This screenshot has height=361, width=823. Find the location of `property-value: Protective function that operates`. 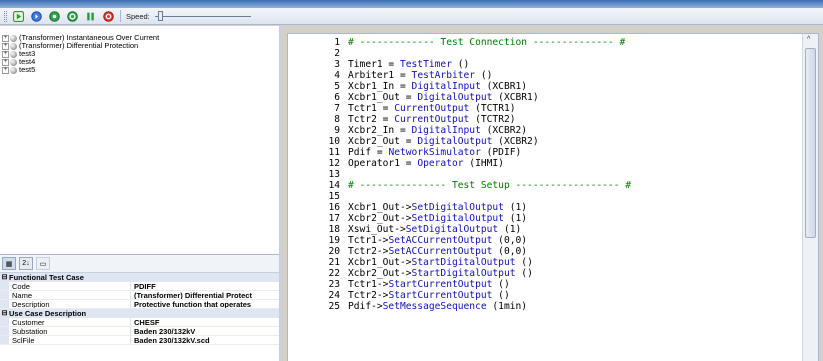

property-value: Protective function that operates is located at coordinates (205, 304).